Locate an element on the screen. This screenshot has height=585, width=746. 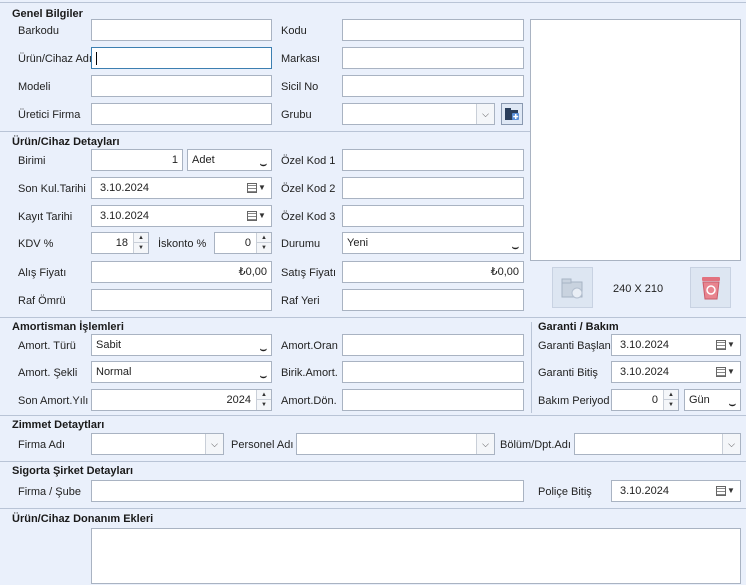
amort-don-input is located at coordinates (433, 400).